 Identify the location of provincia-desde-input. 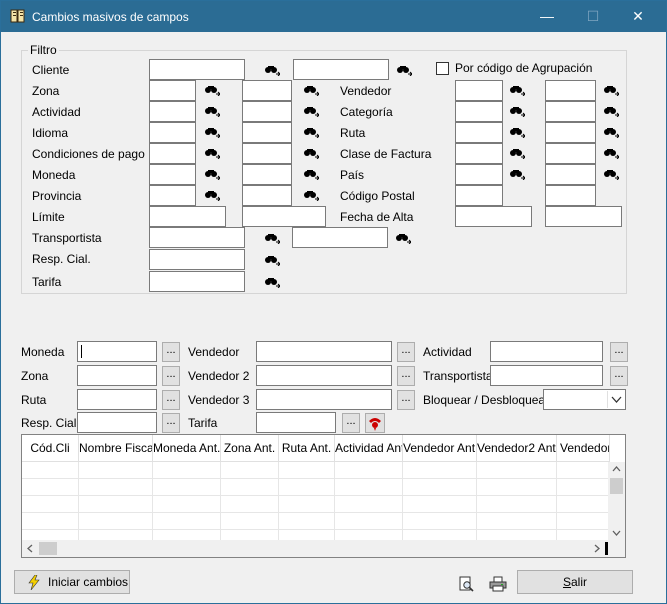
(172, 195).